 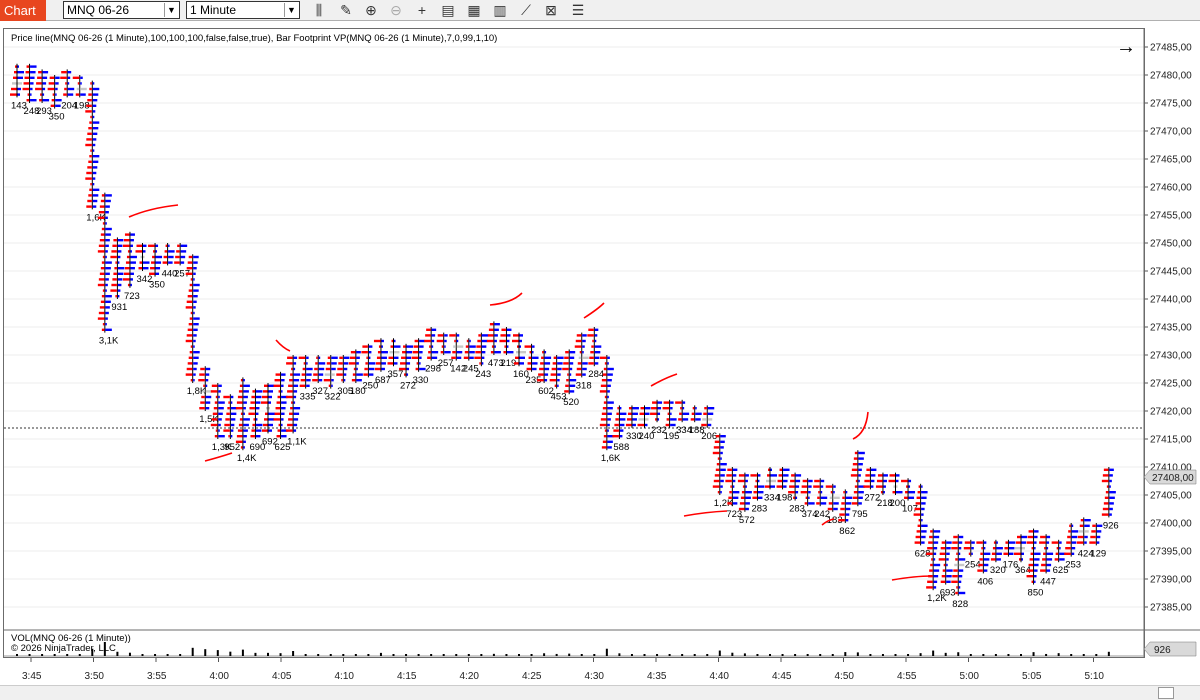 What do you see at coordinates (860, 425) in the screenshot?
I see `annotation-stroke` at bounding box center [860, 425].